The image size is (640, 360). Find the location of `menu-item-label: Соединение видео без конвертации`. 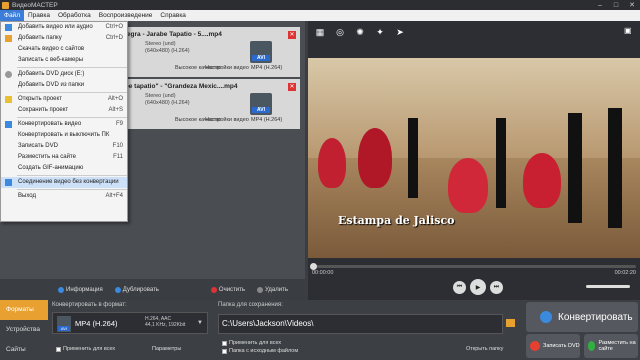

menu-item-label: Соединение видео без конвертации is located at coordinates (68, 182).